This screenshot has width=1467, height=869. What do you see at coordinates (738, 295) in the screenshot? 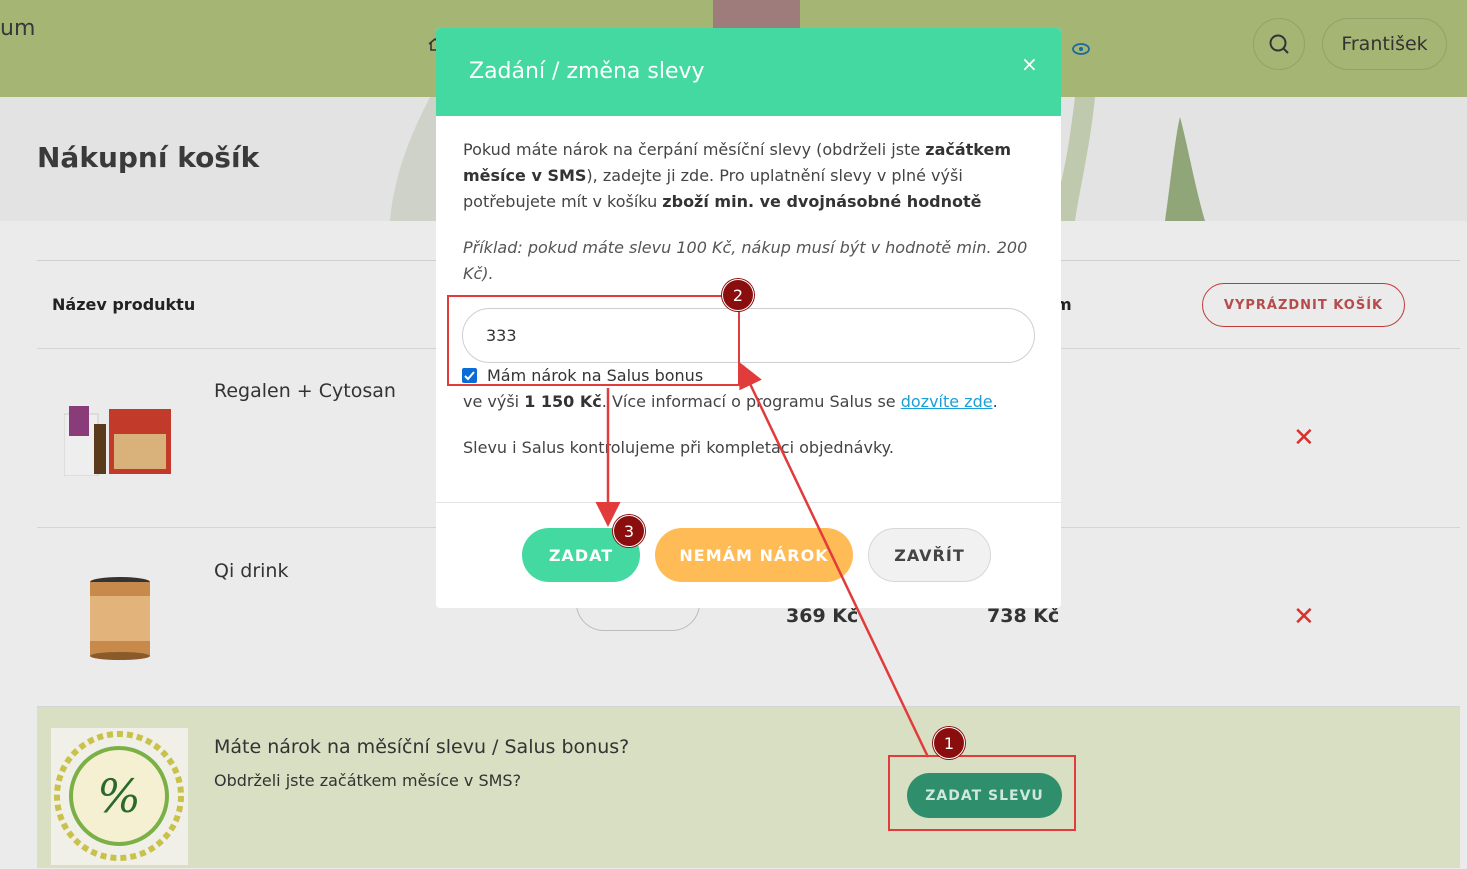
I see `annotation-badge: 2` at bounding box center [738, 295].